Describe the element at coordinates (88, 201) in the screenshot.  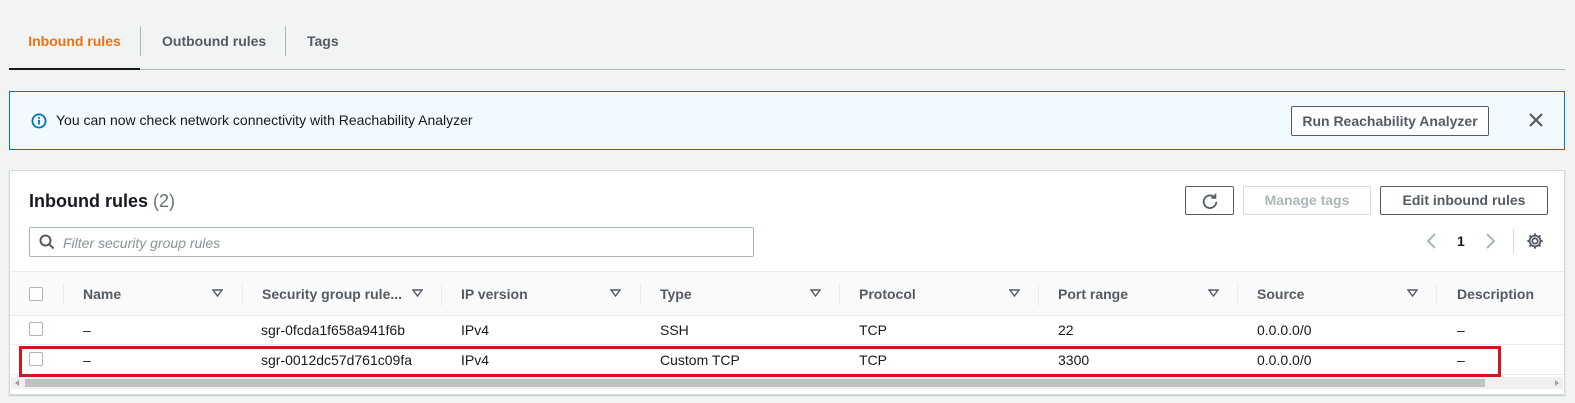
I see `panel-title-text: Inbound rules` at that location.